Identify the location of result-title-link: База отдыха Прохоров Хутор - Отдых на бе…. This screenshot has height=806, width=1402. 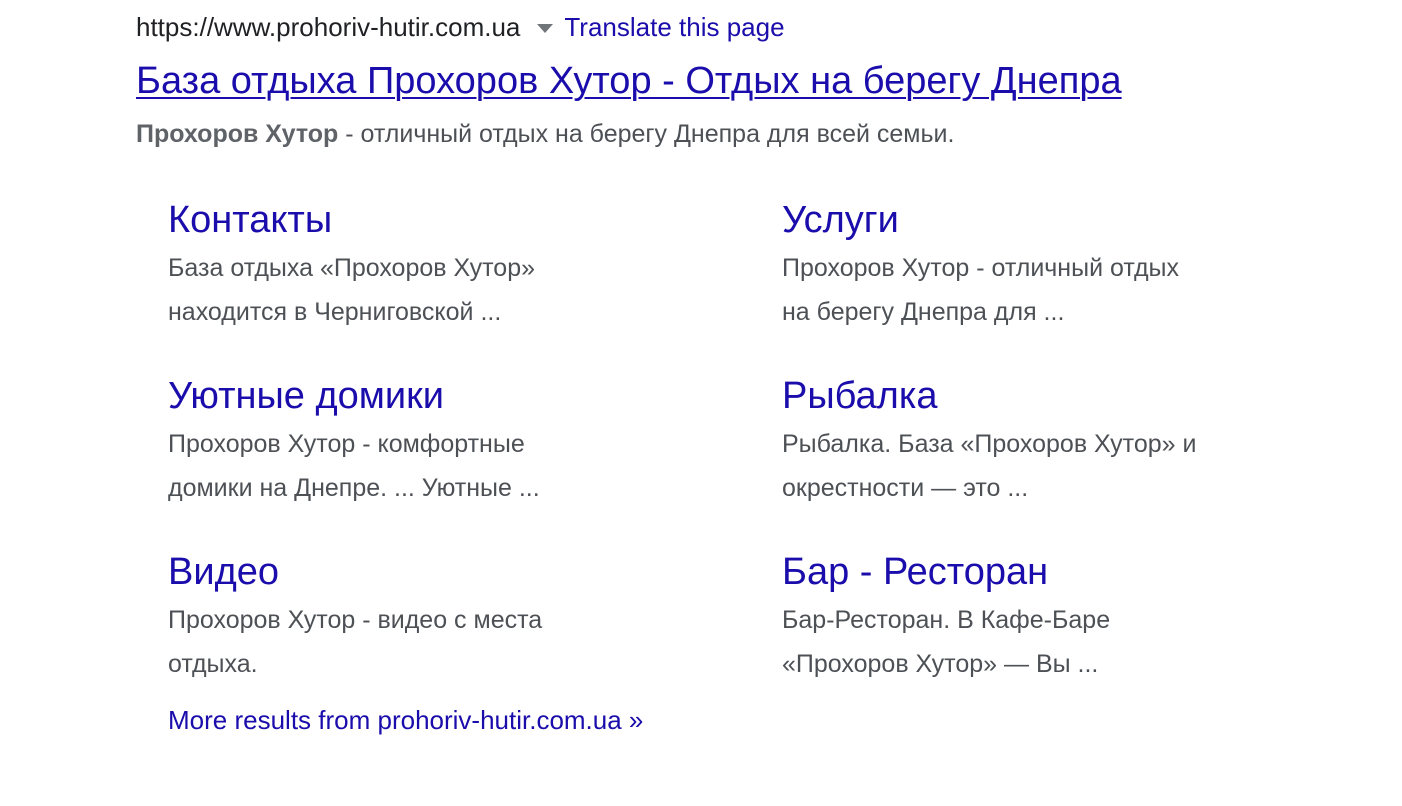
(629, 81).